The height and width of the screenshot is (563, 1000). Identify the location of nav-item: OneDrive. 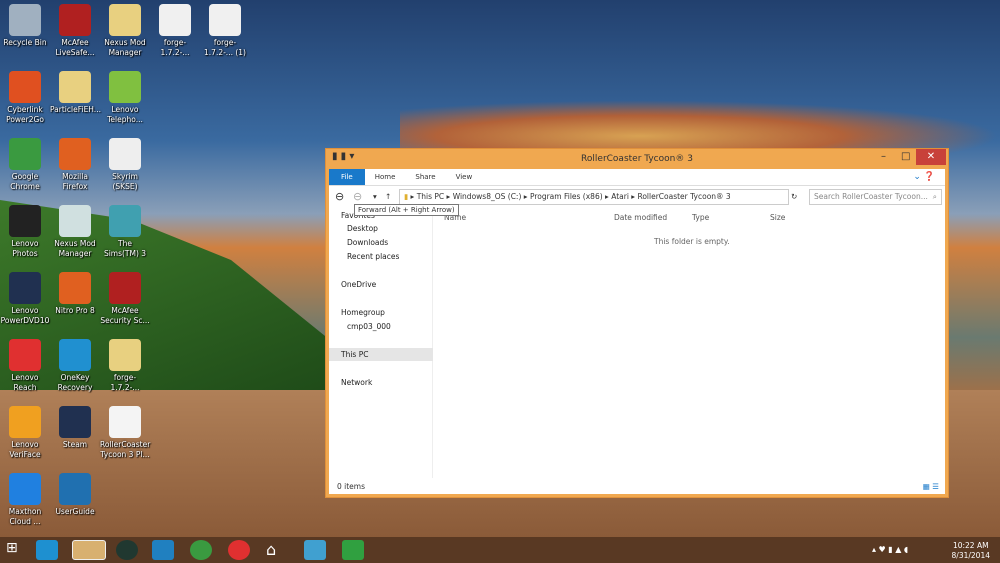
(381, 284).